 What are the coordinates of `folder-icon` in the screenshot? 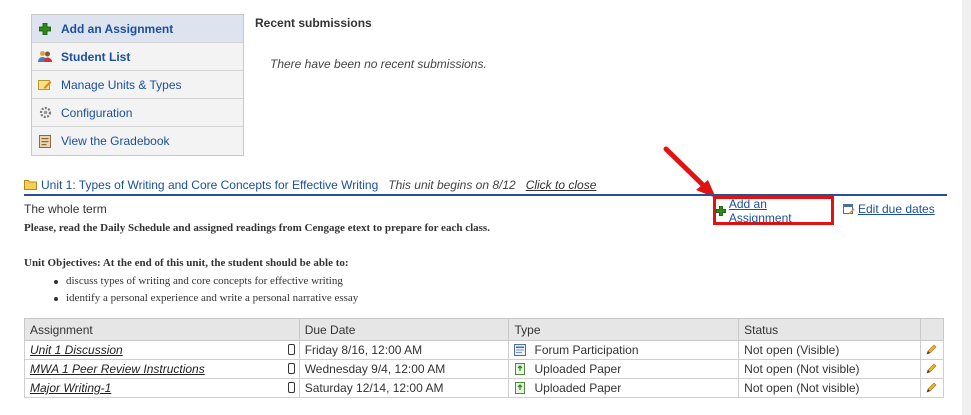 It's located at (30, 185).